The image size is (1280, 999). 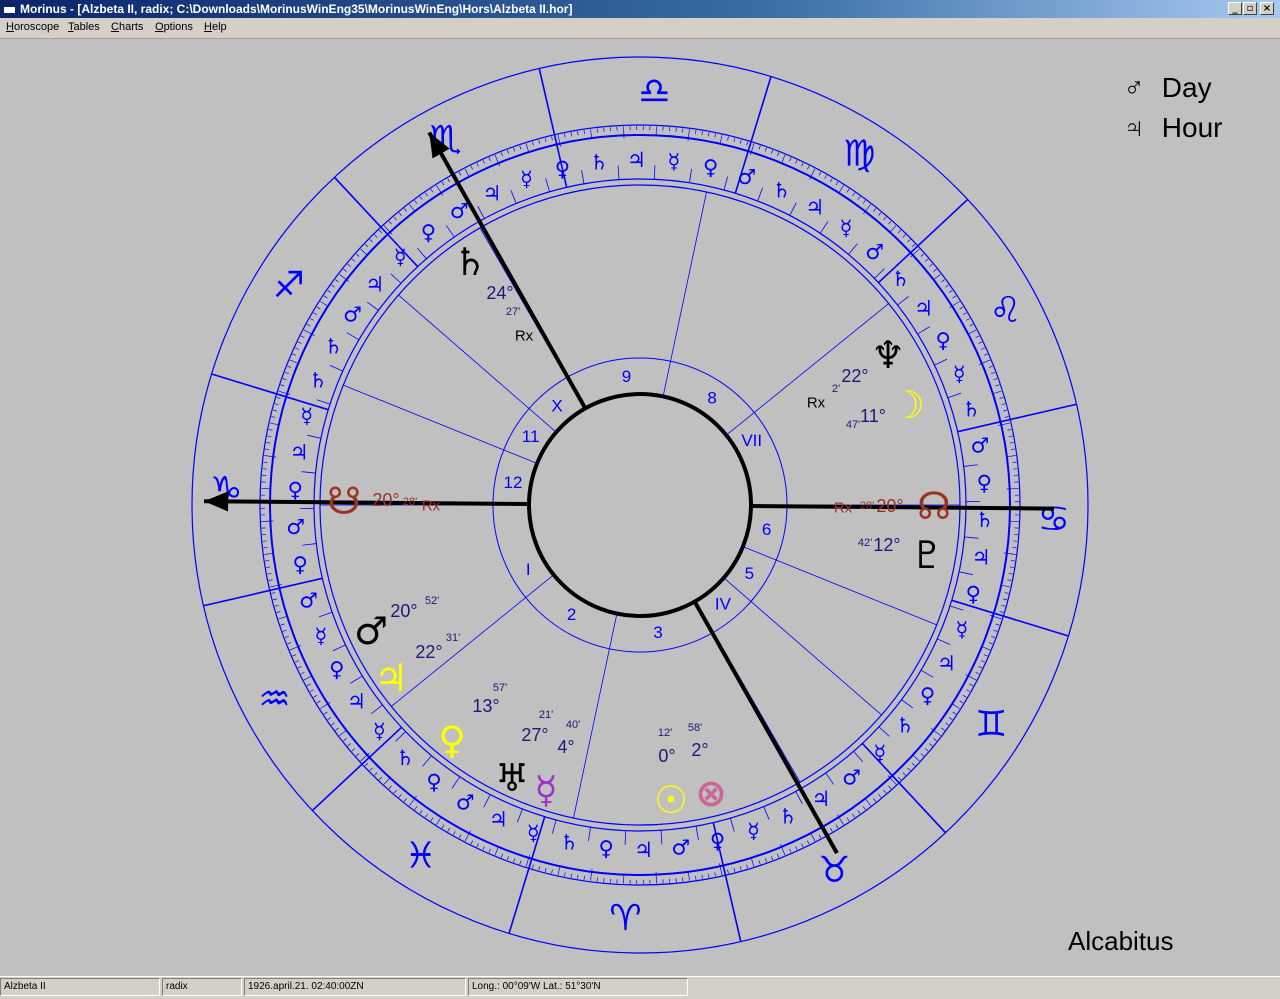 What do you see at coordinates (1235, 8) in the screenshot?
I see `minimize-button: _` at bounding box center [1235, 8].